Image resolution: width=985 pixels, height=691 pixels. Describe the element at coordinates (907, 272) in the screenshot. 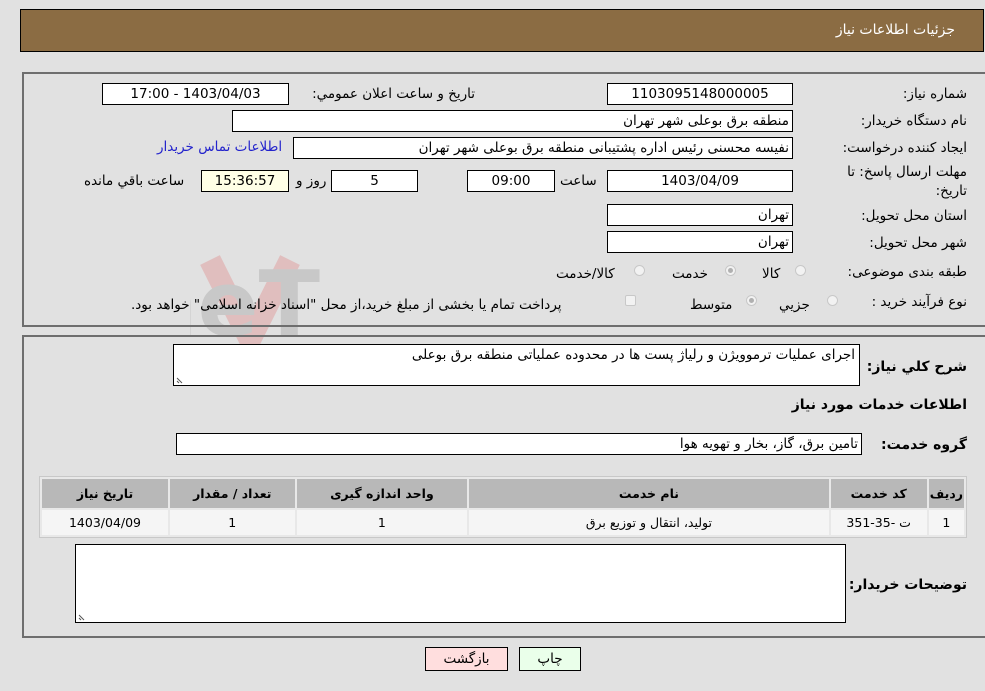

I see `category-label: طبقه بندی موضوعی:` at that location.